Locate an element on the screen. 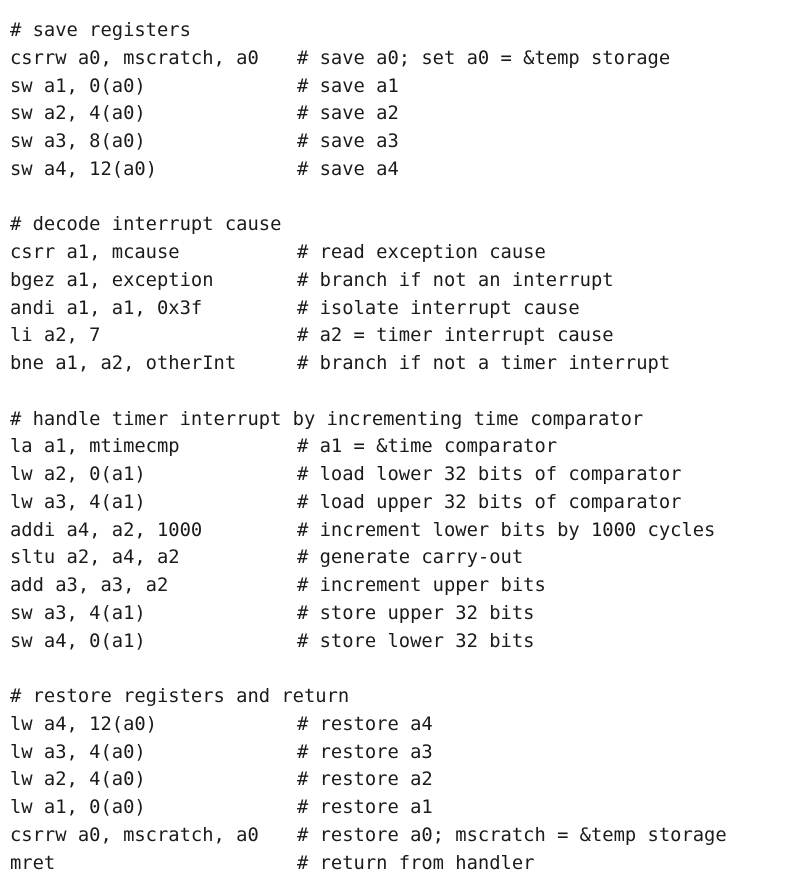 Image resolution: width=798 pixels, height=888 pixels. instruction: lw a4, 12(a0) is located at coordinates (83, 724).